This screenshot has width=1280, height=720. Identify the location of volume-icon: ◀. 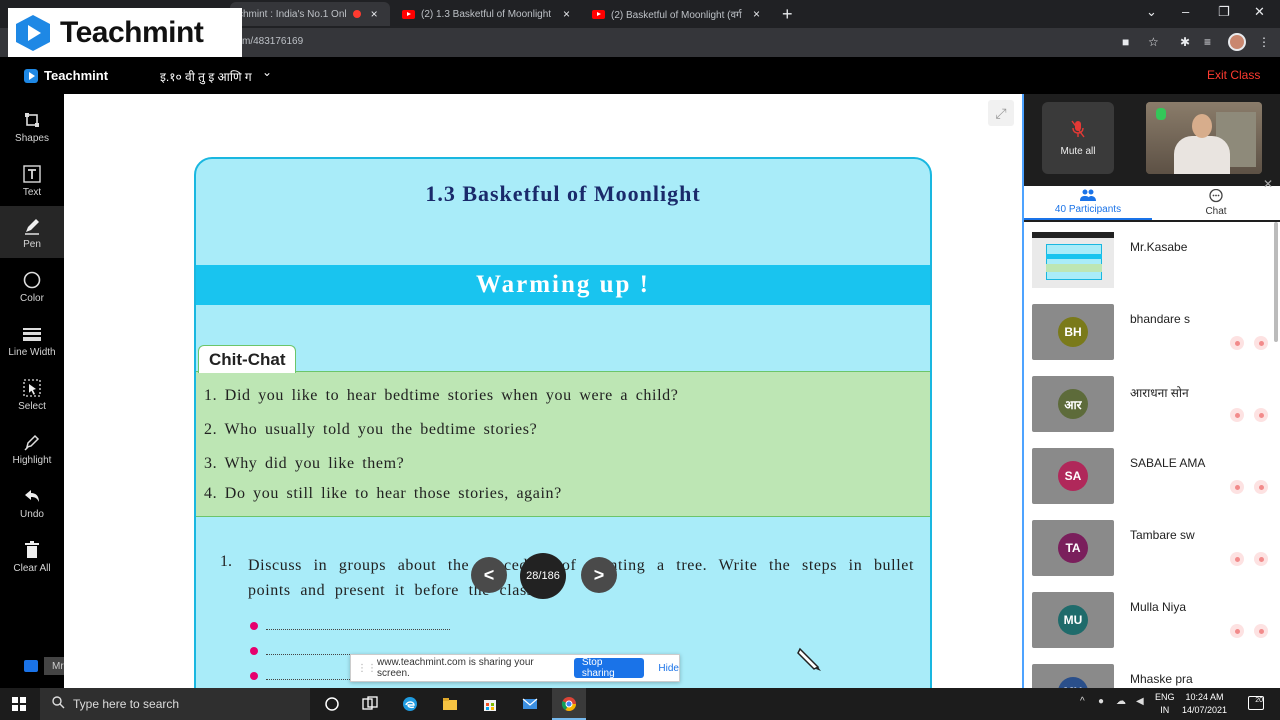
(1140, 701).